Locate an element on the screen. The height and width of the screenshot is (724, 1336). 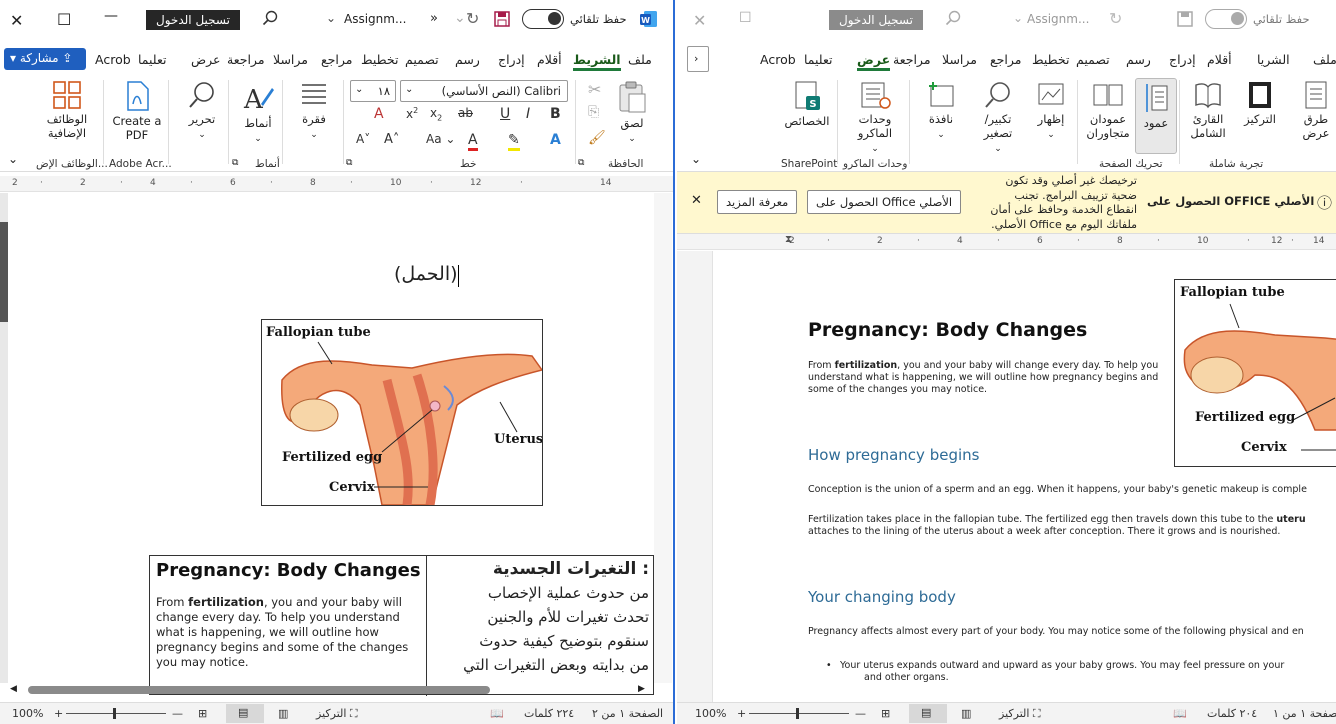
text-effects-icon: A is located at coordinates (555, 140).